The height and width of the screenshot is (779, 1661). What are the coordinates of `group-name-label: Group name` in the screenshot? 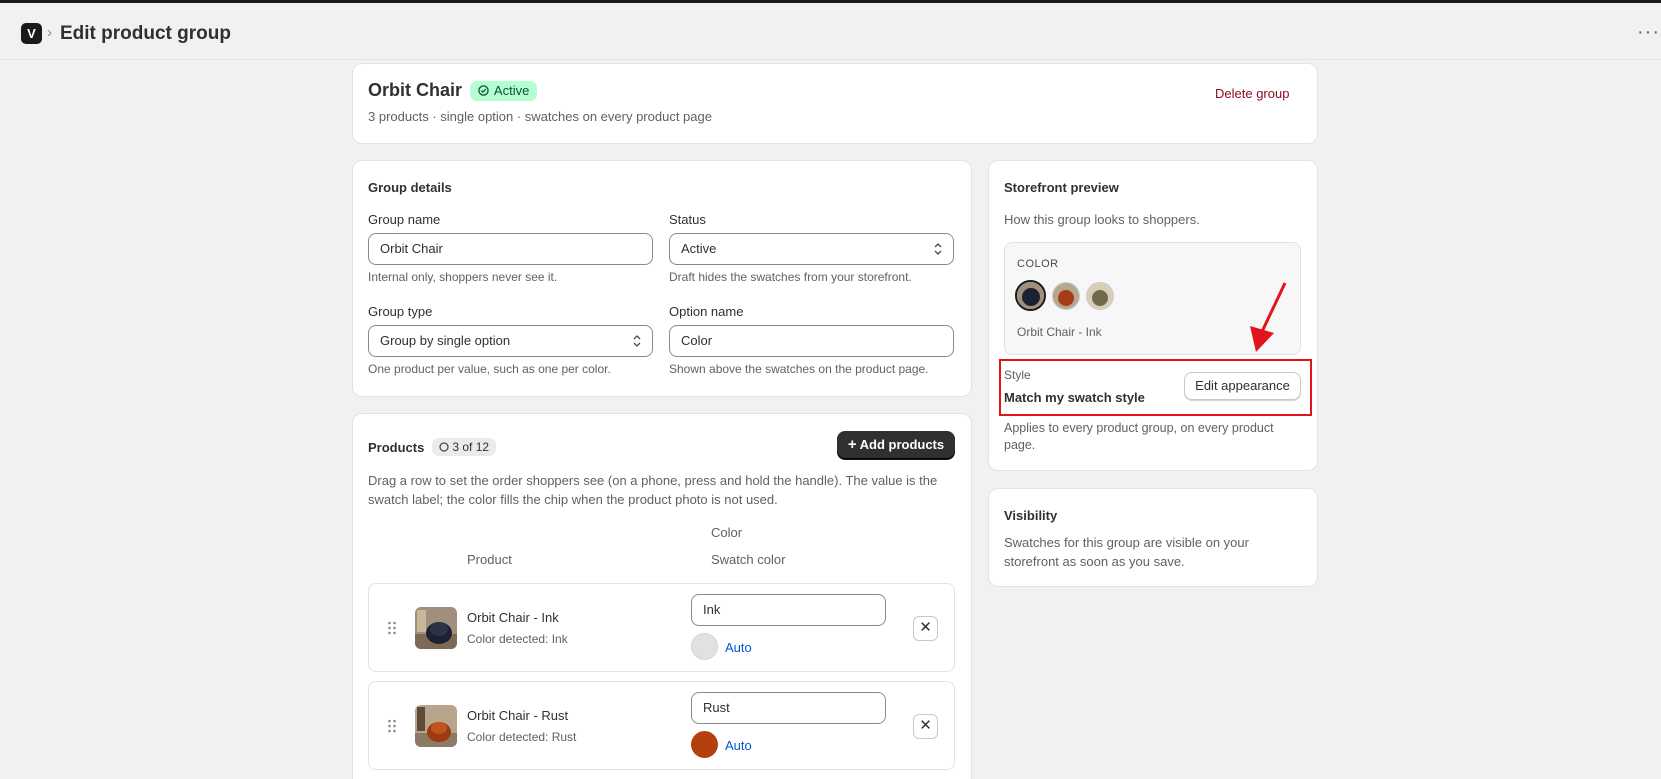 It's located at (404, 219).